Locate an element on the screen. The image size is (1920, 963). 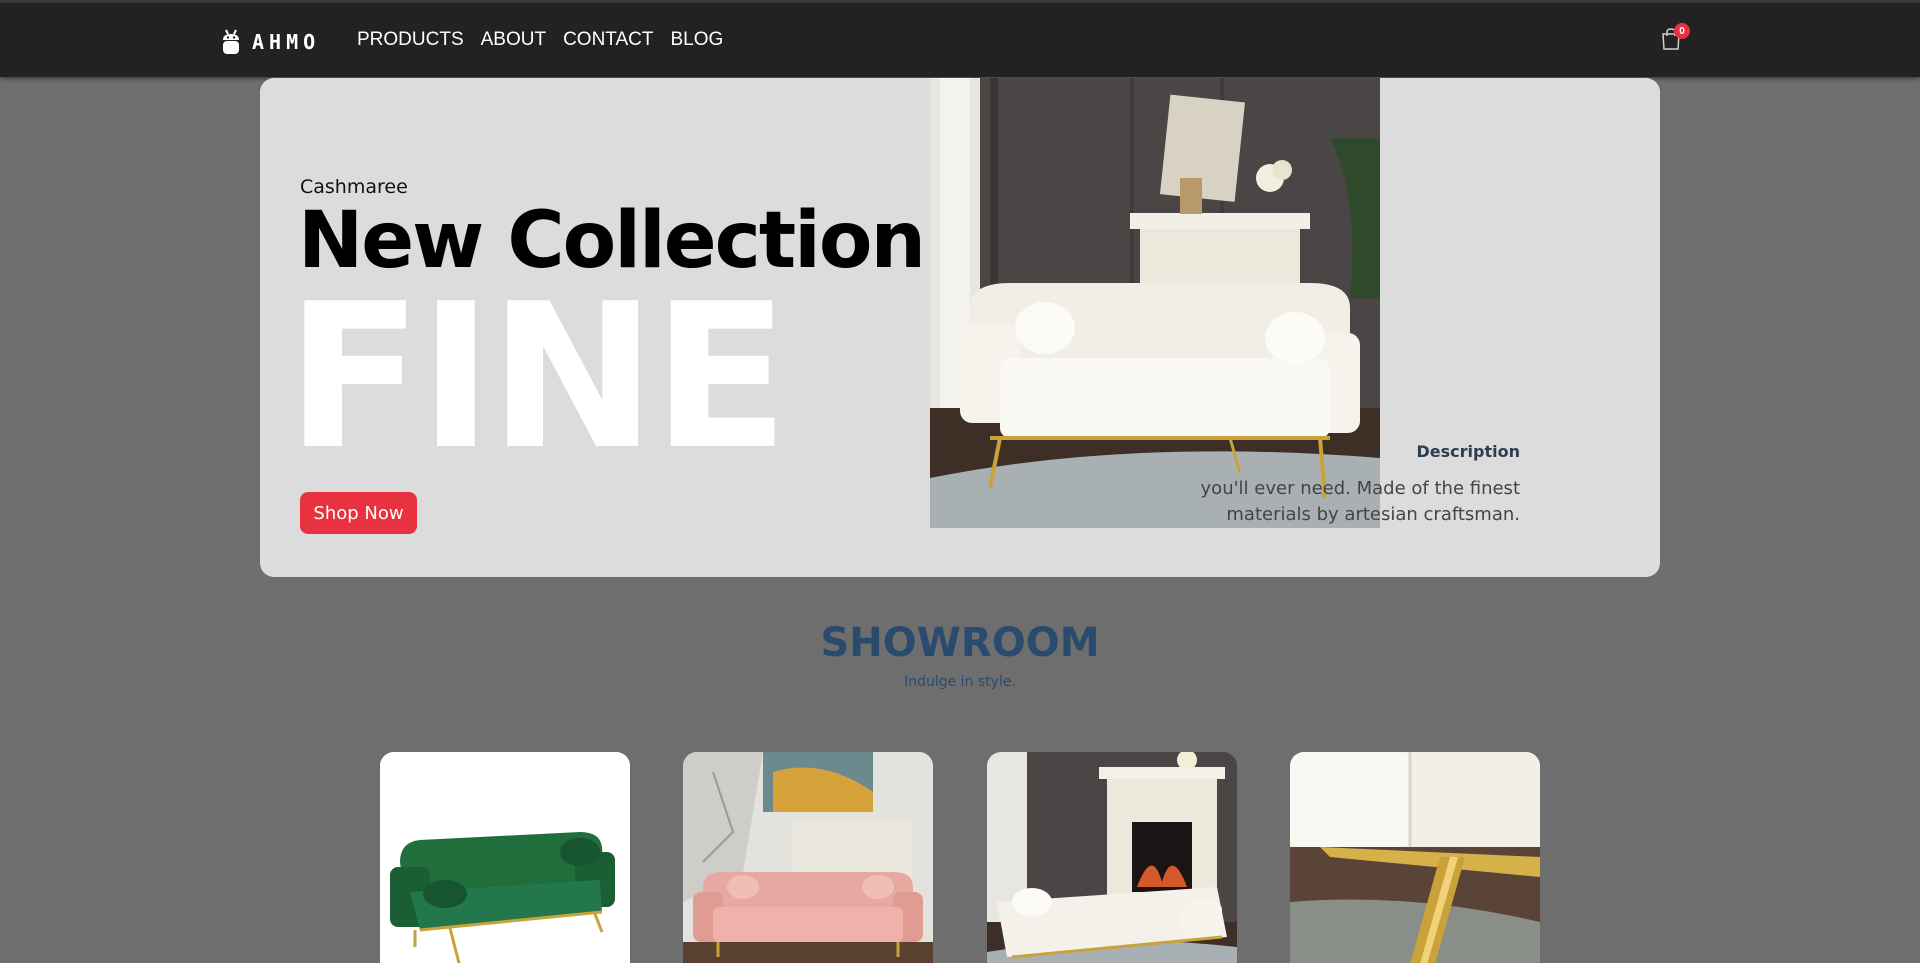
product-card-sofa-closeup is located at coordinates (1415, 857).